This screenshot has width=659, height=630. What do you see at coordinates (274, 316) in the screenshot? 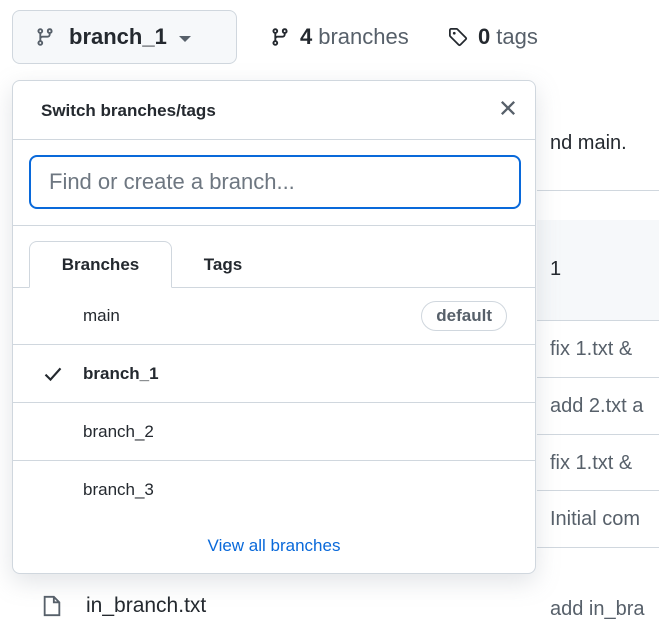
I see `branch-item-main: main default` at bounding box center [274, 316].